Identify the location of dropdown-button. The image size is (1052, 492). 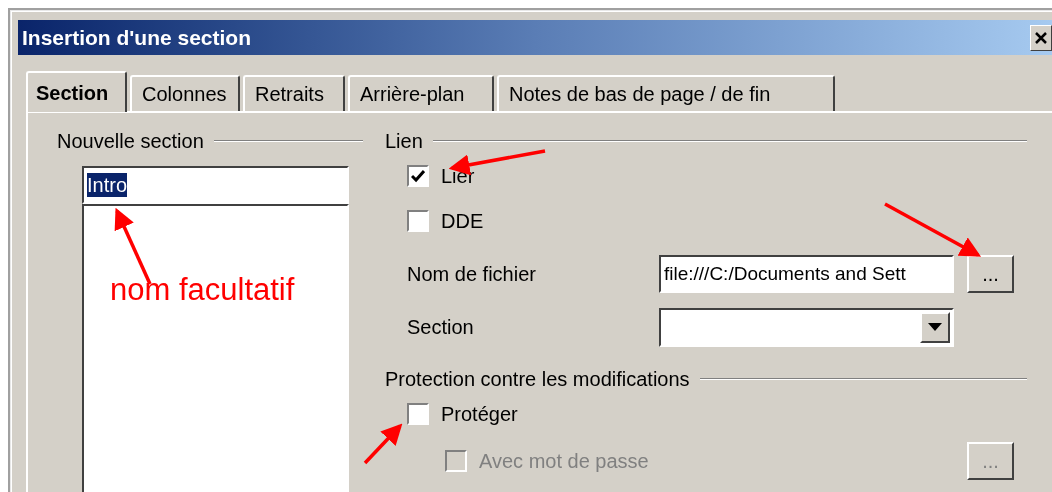
(935, 327).